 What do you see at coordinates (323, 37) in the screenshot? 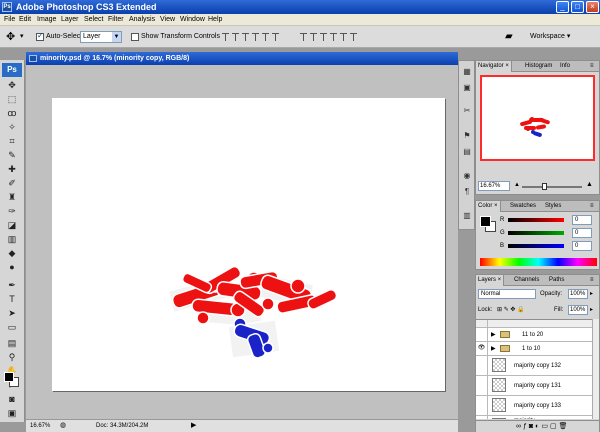
I see `distribute-bottom-icon` at bounding box center [323, 37].